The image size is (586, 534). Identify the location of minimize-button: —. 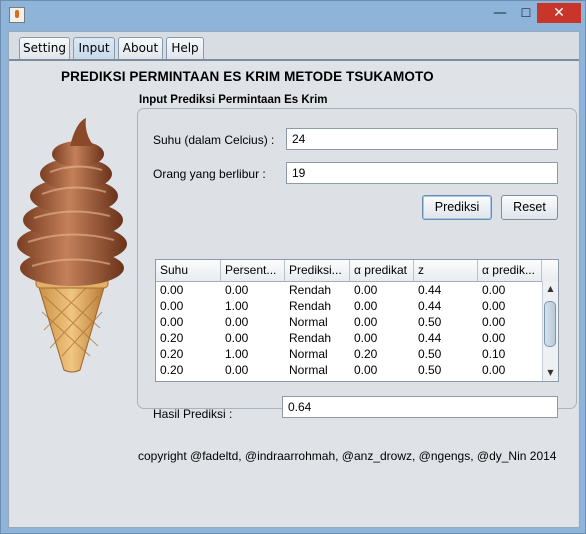
(500, 13).